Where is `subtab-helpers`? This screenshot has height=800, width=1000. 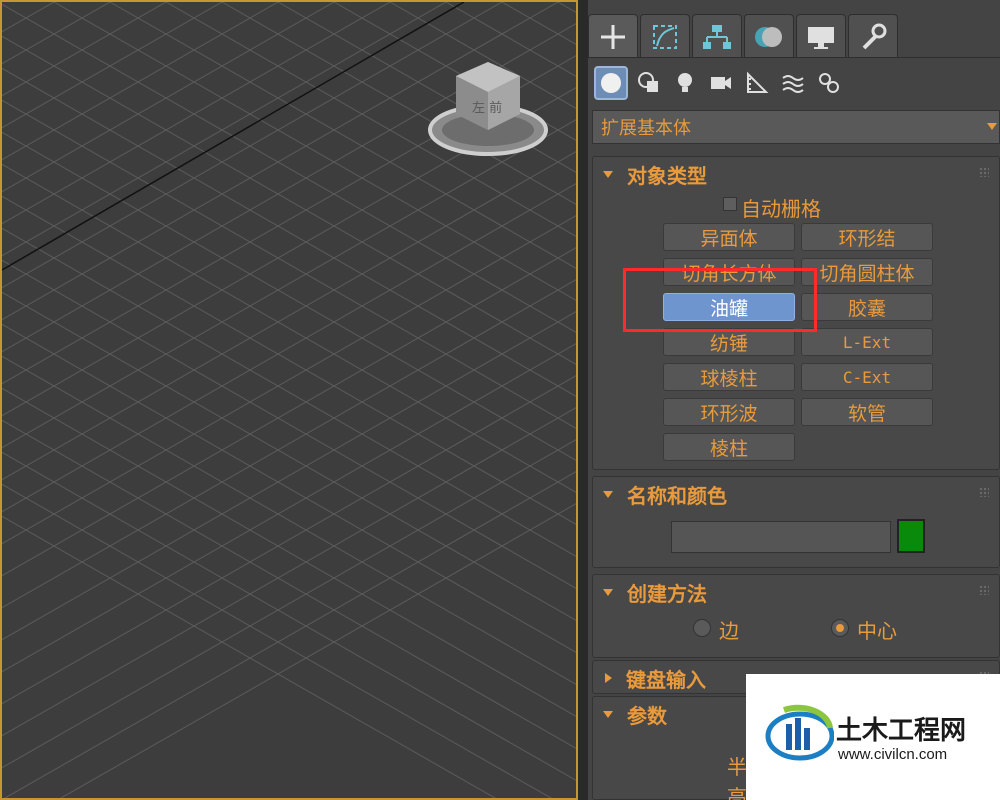
subtab-helpers is located at coordinates (757, 83).